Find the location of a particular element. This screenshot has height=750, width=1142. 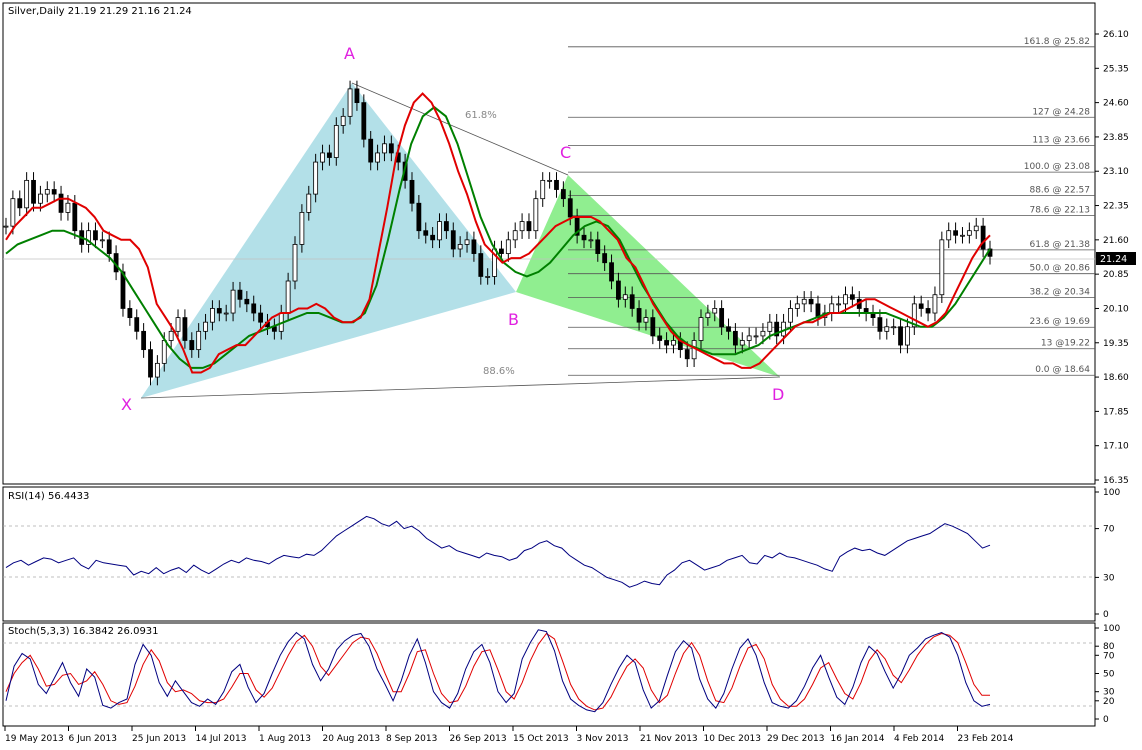

price-tick-label: 23.85 is located at coordinates (1116, 138).